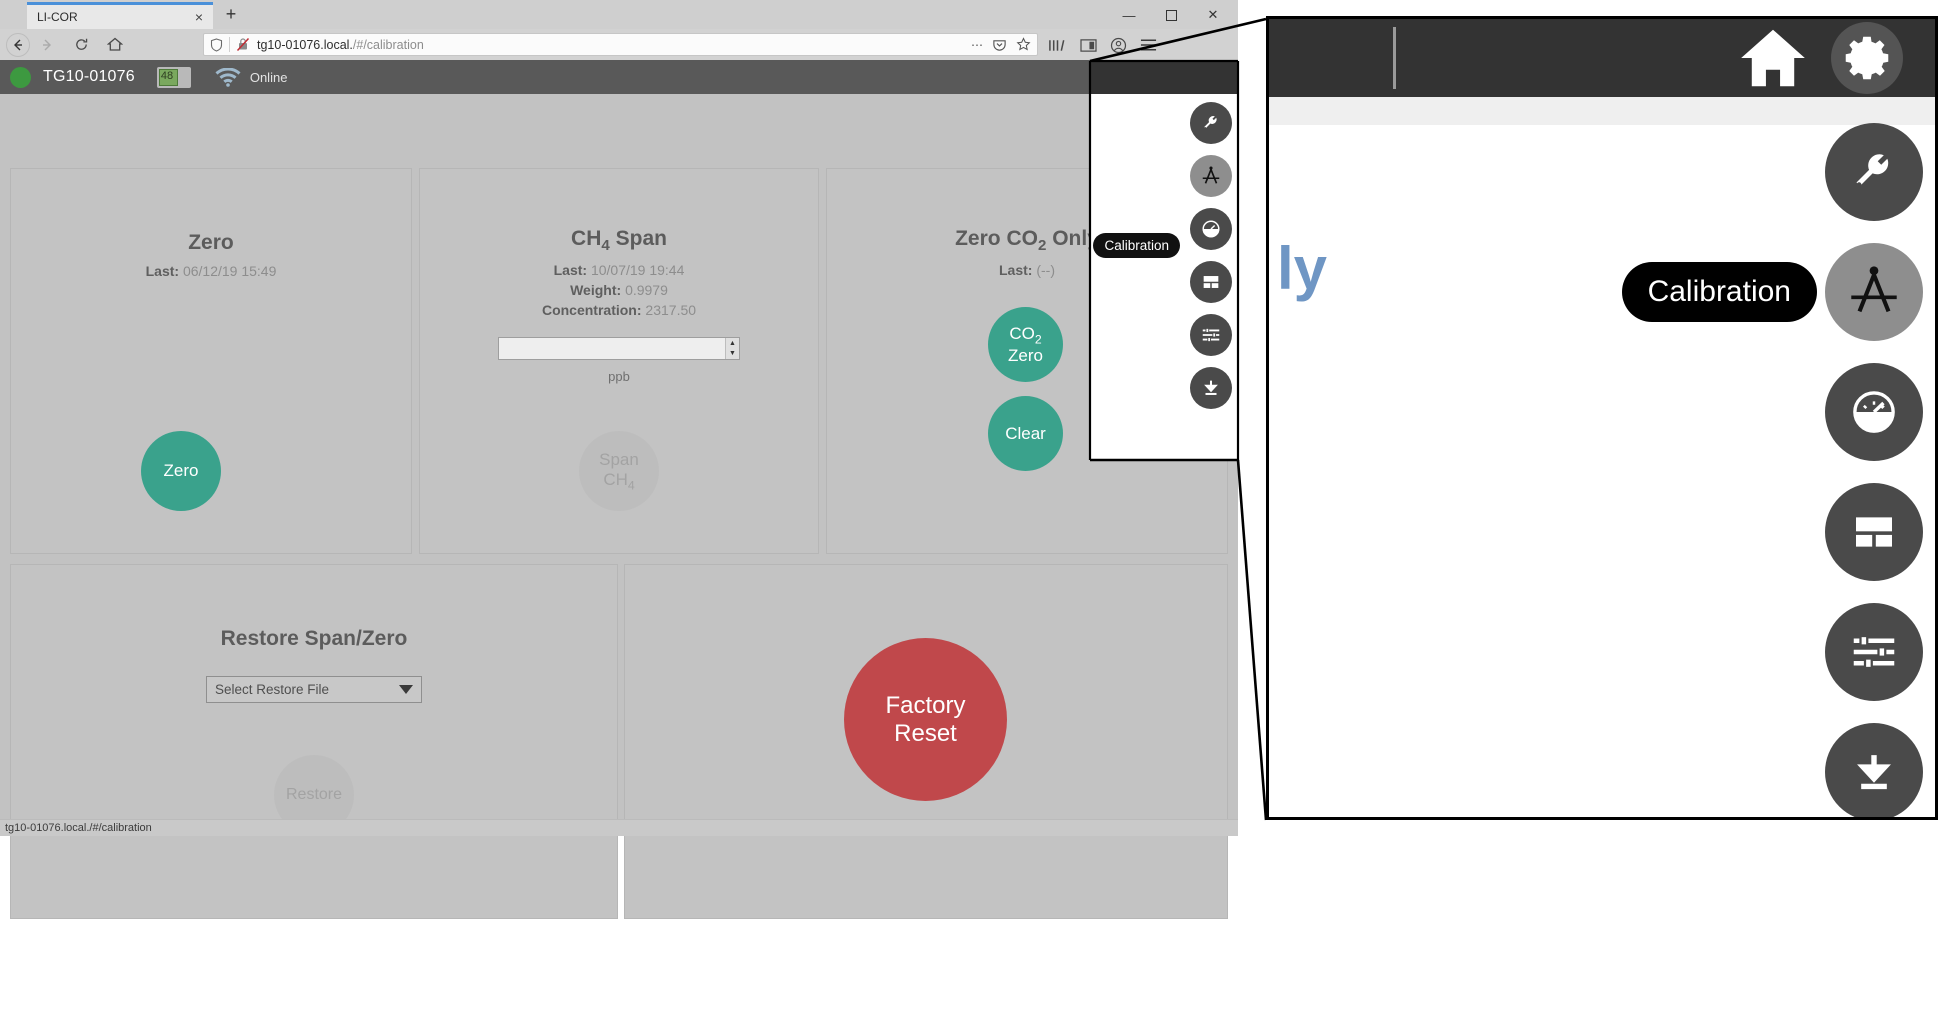 This screenshot has height=1036, width=1942. Describe the element at coordinates (216, 44) in the screenshot. I see `shield-icon` at that location.